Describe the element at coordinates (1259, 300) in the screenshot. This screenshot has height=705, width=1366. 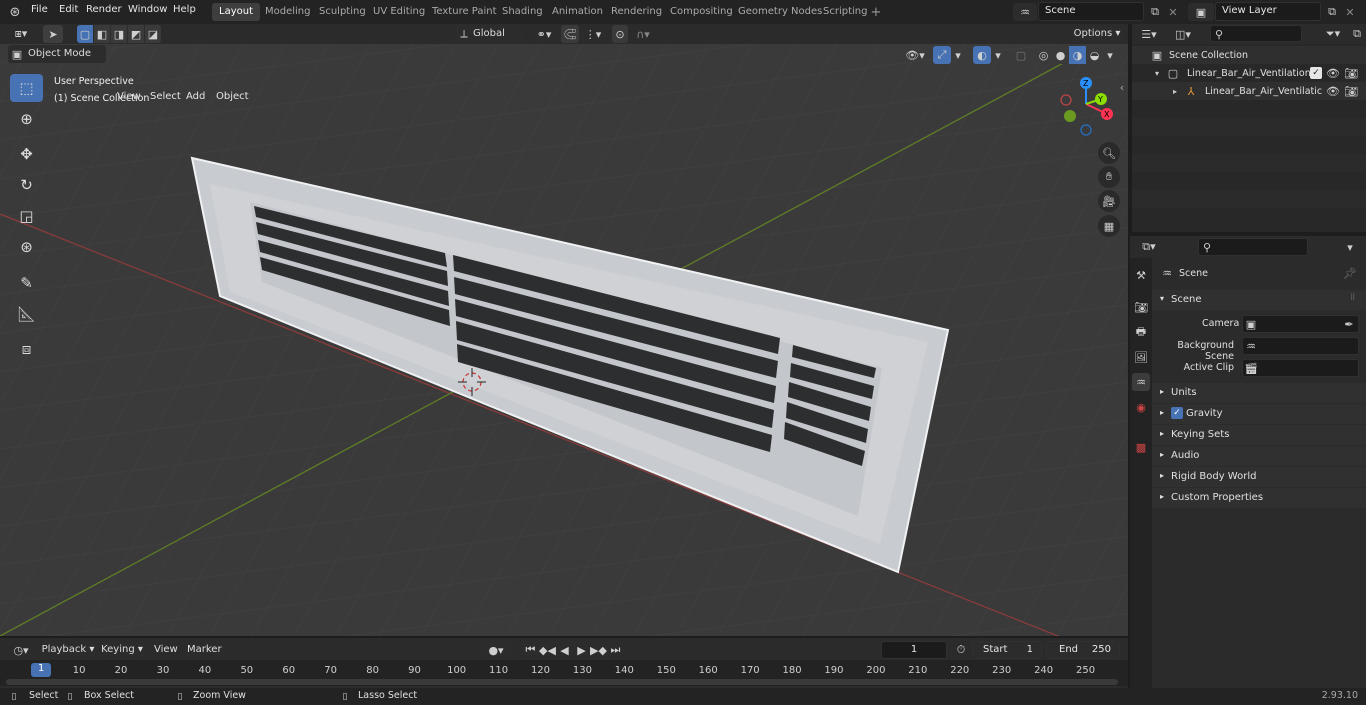
I see `scene-panel-header: ▾ Scene ⁞⁞` at that location.